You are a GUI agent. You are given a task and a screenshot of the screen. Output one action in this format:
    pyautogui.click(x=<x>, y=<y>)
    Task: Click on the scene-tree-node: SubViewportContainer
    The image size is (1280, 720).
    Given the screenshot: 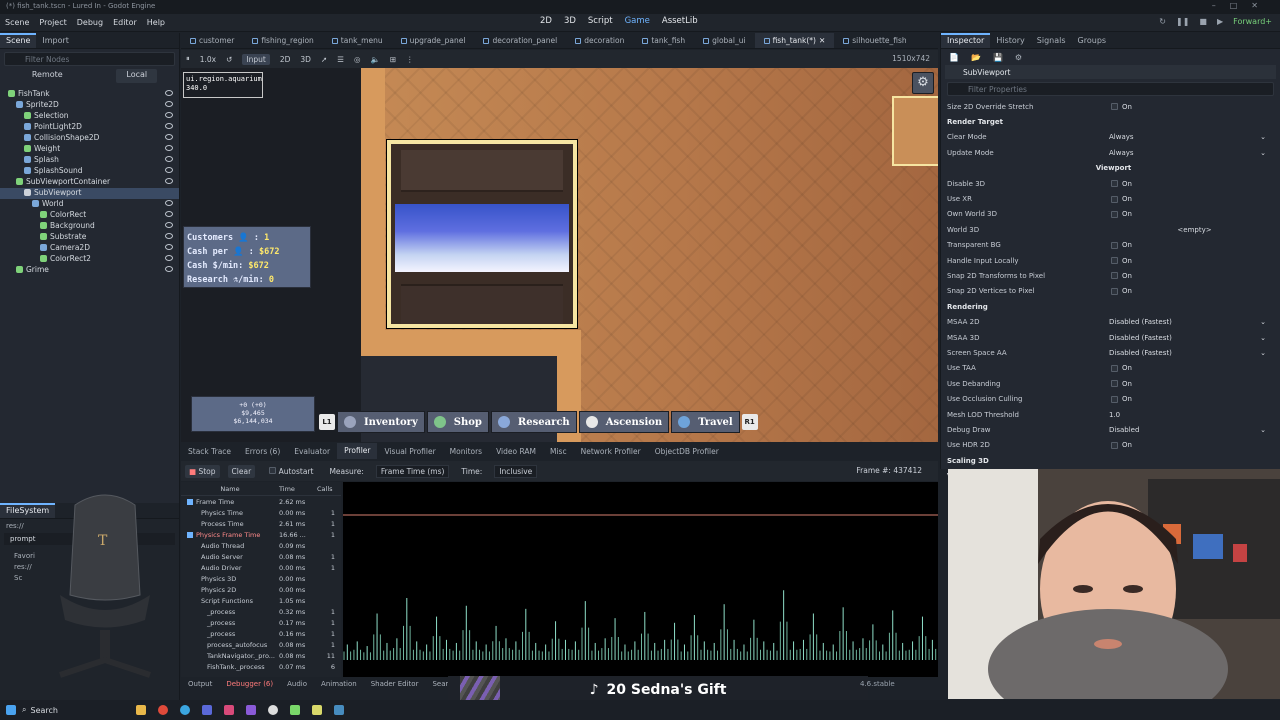 What is the action you would take?
    pyautogui.click(x=89, y=182)
    